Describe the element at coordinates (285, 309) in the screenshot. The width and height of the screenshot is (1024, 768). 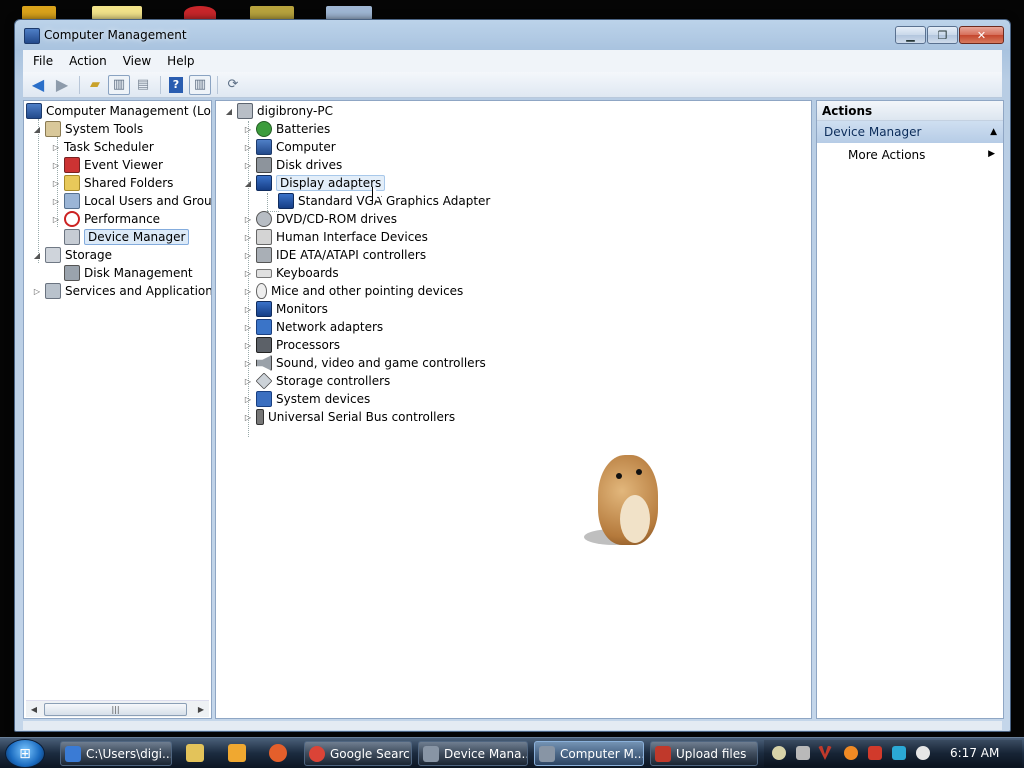
I see `device-category: ▷ Monitors` at that location.